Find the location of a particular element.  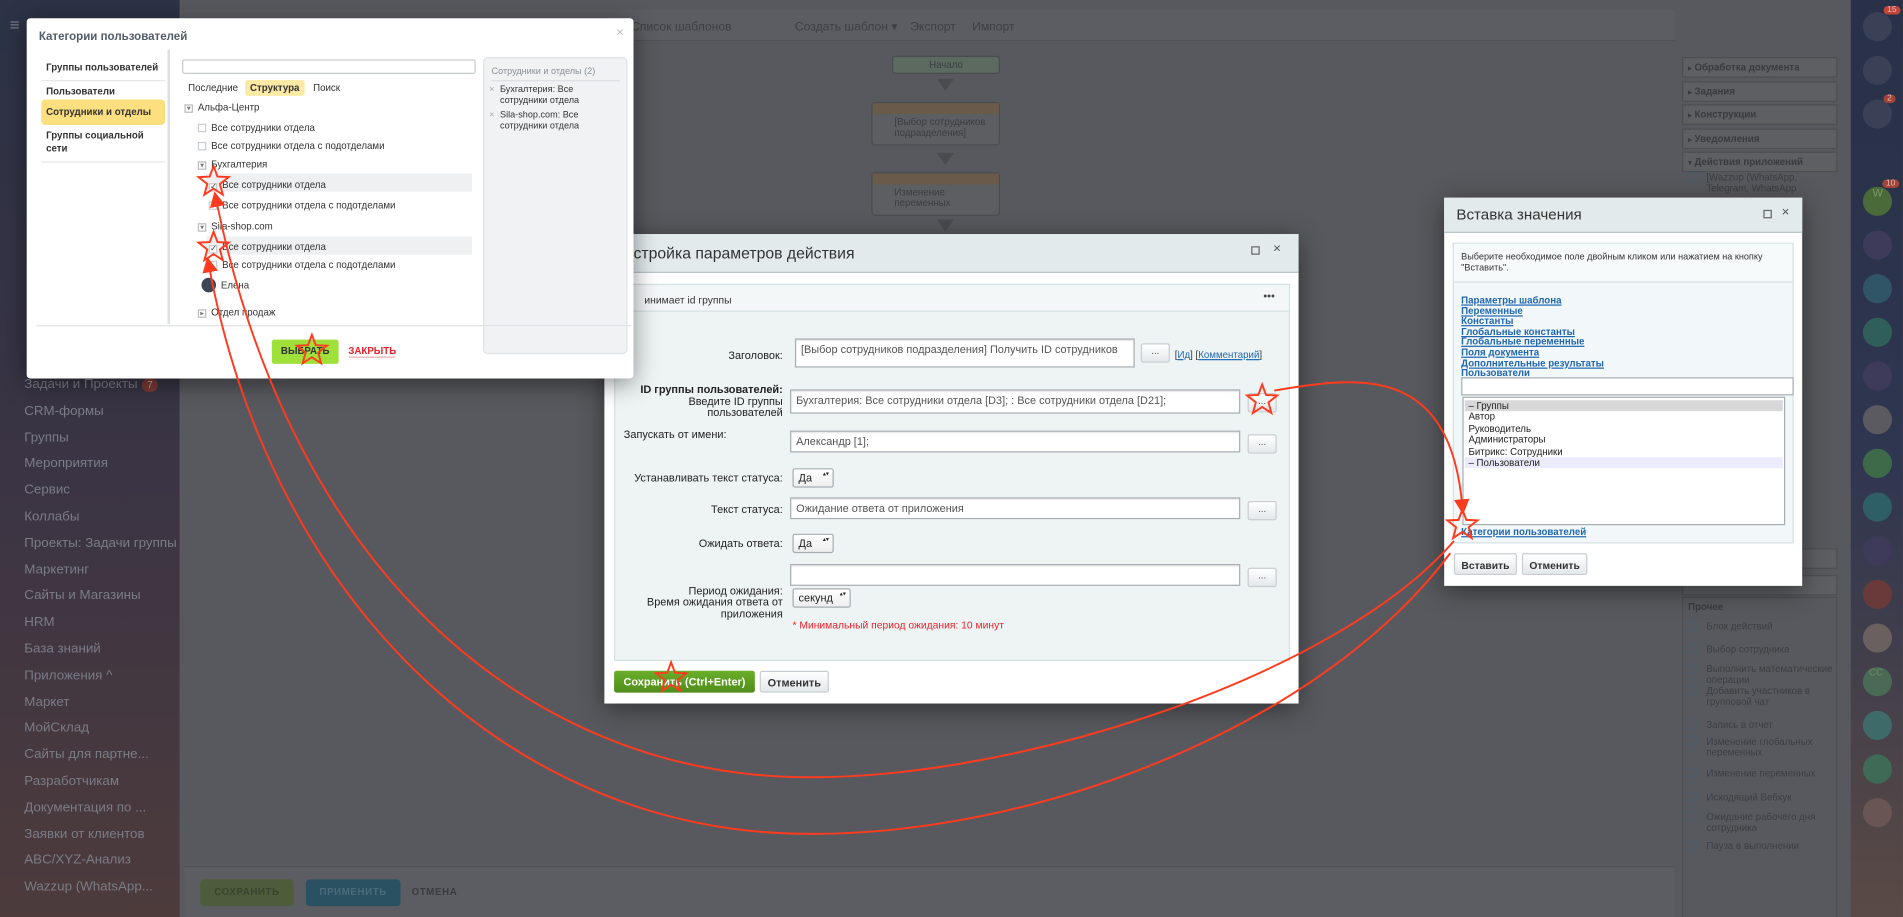

toolbar-template-list: Список шаблонов is located at coordinates (681, 27).